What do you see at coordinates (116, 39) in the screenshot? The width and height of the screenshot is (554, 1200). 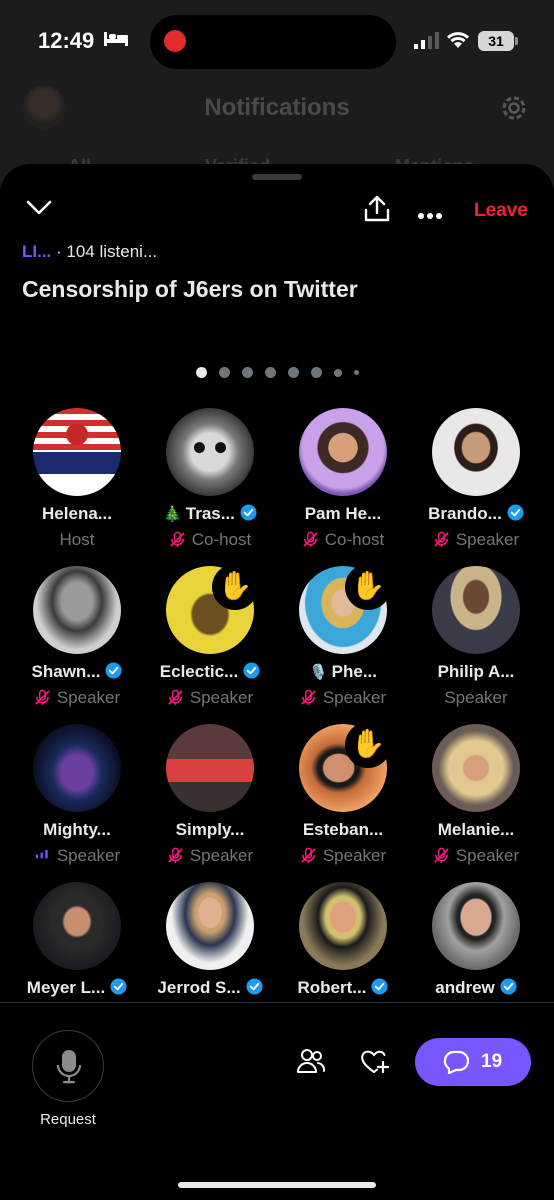 I see `sleep-focus-icon` at bounding box center [116, 39].